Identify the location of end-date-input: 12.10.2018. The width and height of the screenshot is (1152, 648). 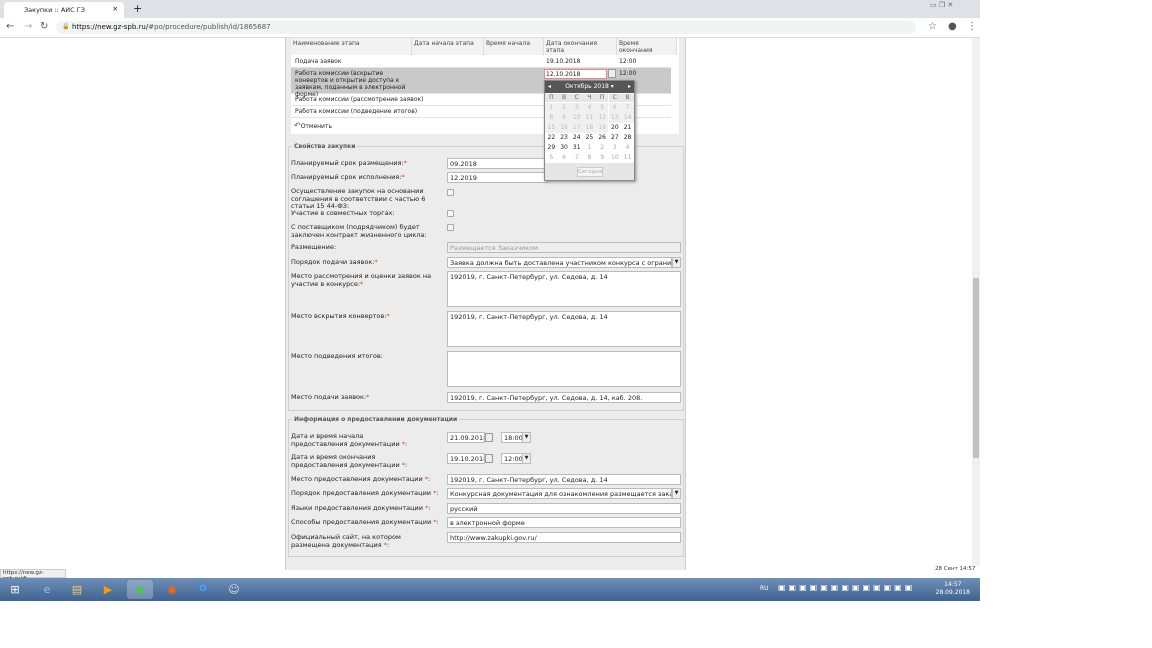
(575, 74).